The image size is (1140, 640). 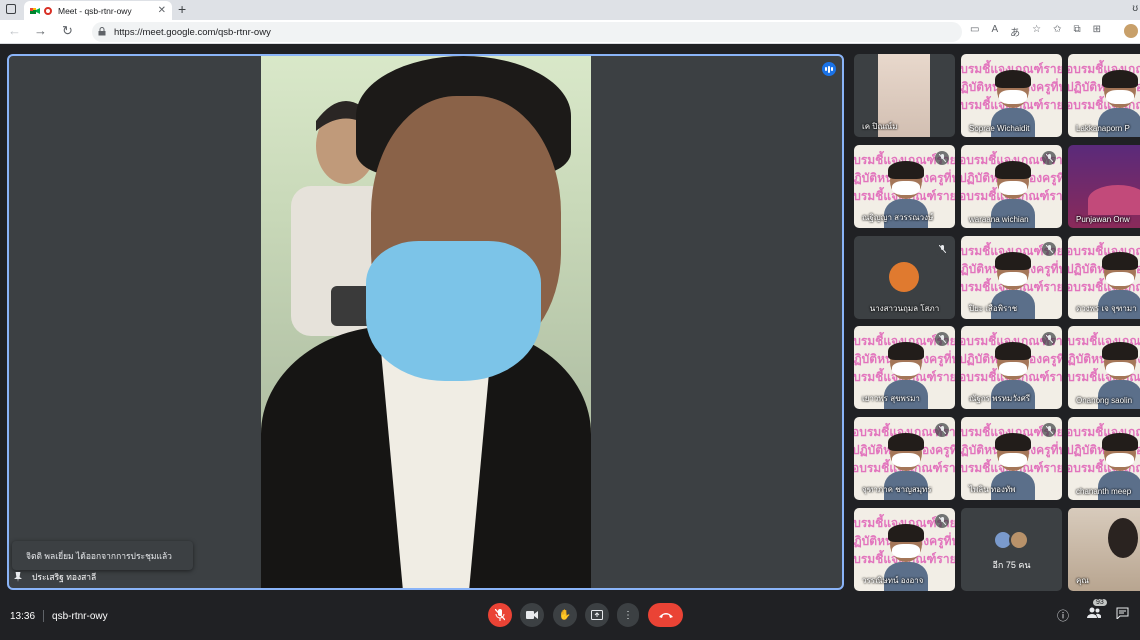 I want to click on leave-notification-toast: จิตติ พลเยี่ยม ได้ออกจากการประชุมแล้ว, so click(x=102, y=555).